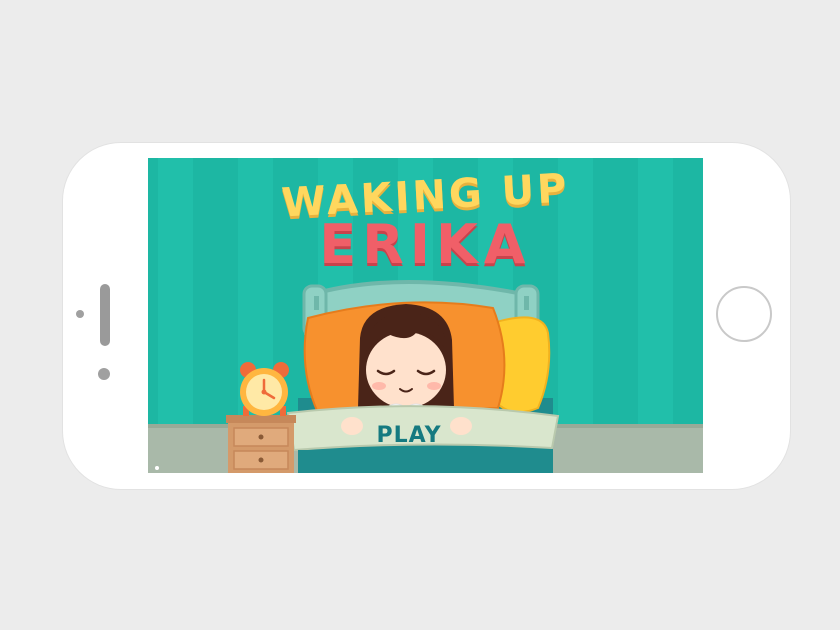  I want to click on home-button-icon, so click(744, 314).